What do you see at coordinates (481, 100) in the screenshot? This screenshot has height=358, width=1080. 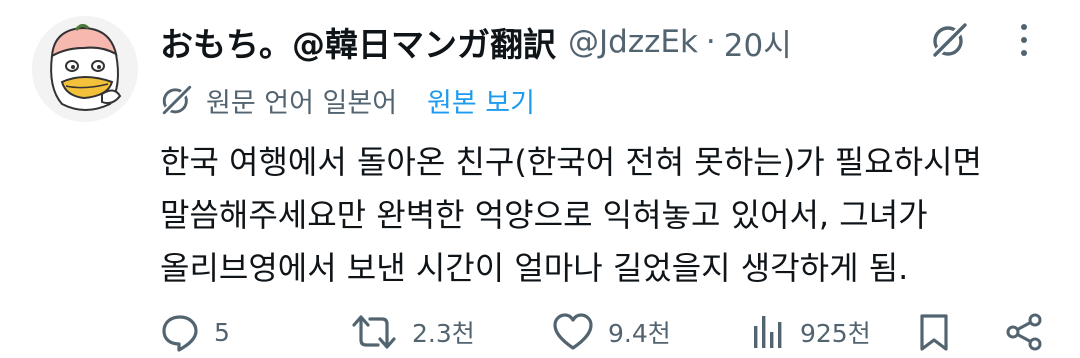 I see `show-original-link: 원본 보기` at bounding box center [481, 100].